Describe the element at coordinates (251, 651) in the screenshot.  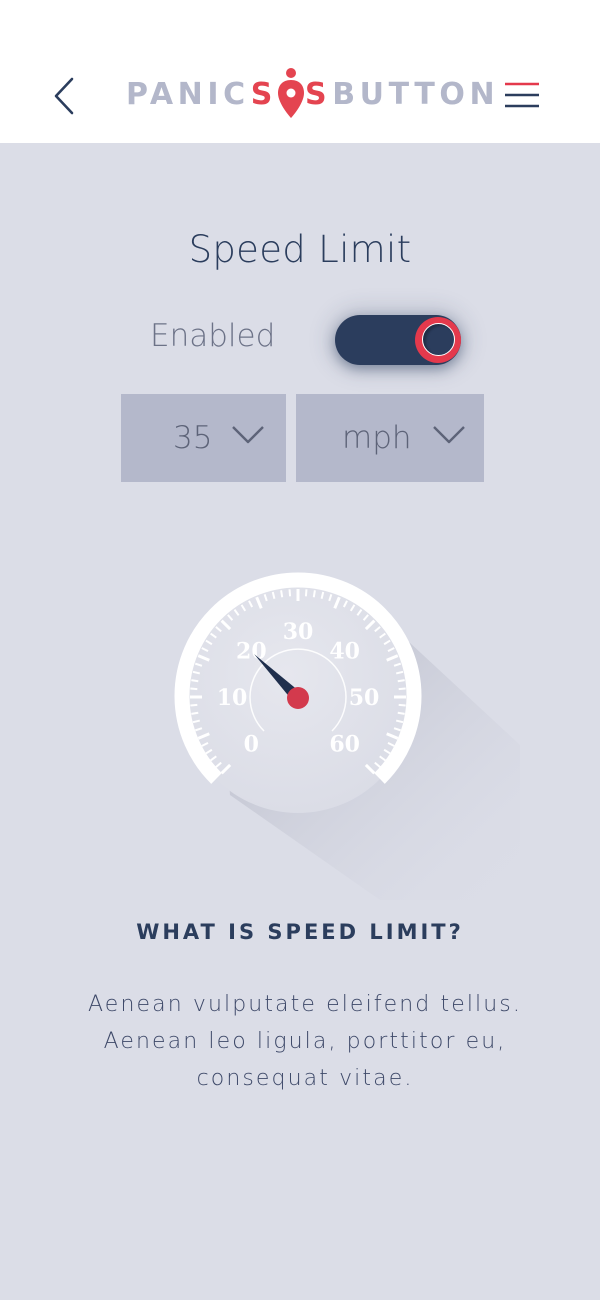
I see `gauge-label-20: 20` at that location.